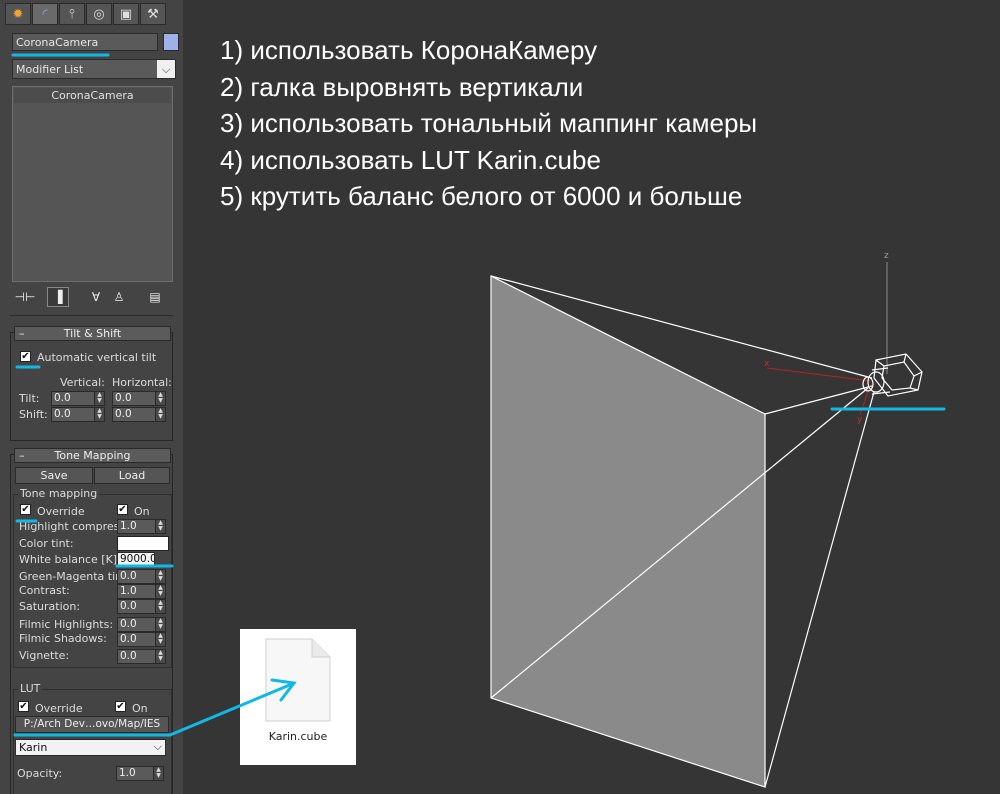 The width and height of the screenshot is (1000, 794). I want to click on pointer-arrow, so click(232, 707).